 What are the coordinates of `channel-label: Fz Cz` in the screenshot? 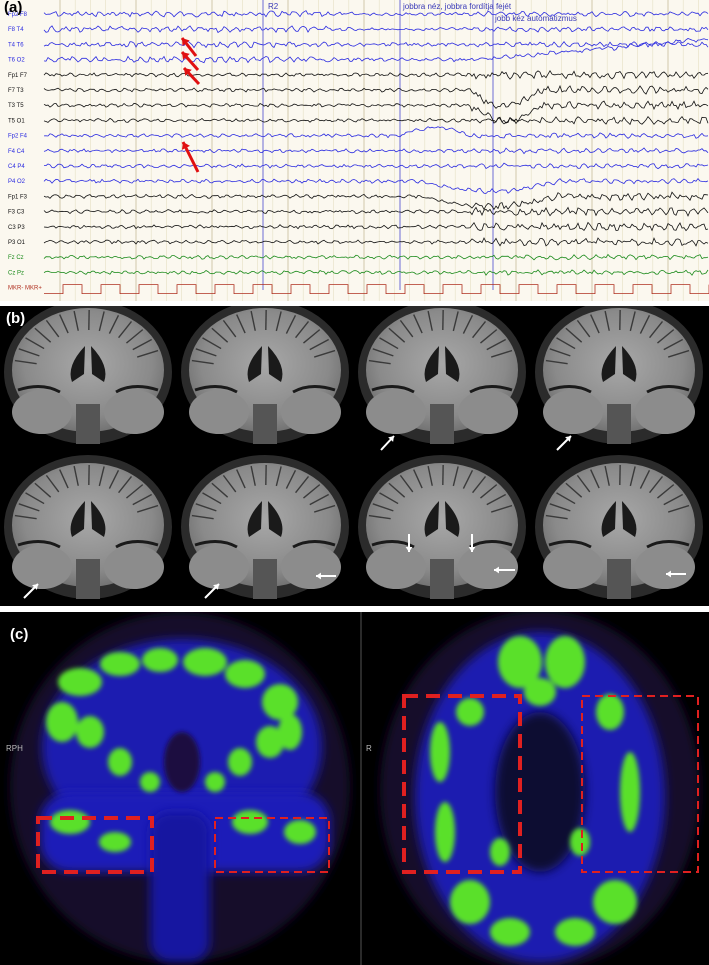 It's located at (16, 258).